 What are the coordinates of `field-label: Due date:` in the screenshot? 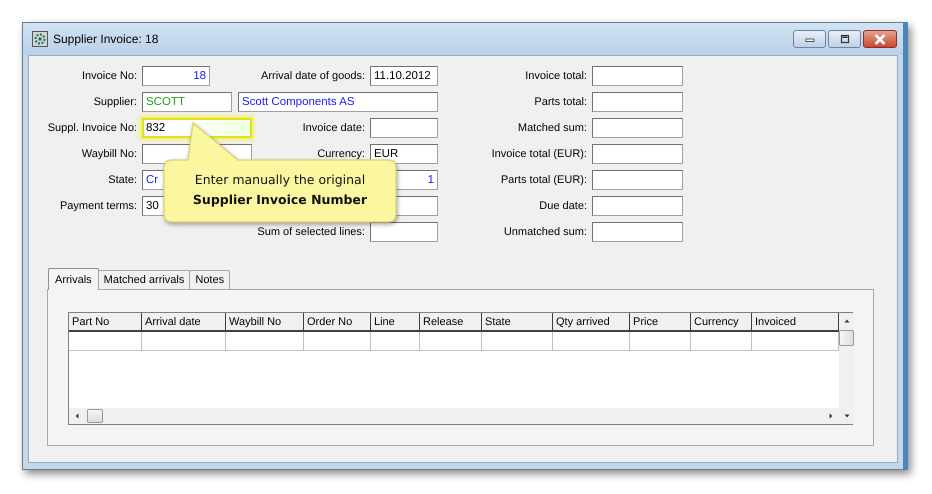 It's located at (562, 206).